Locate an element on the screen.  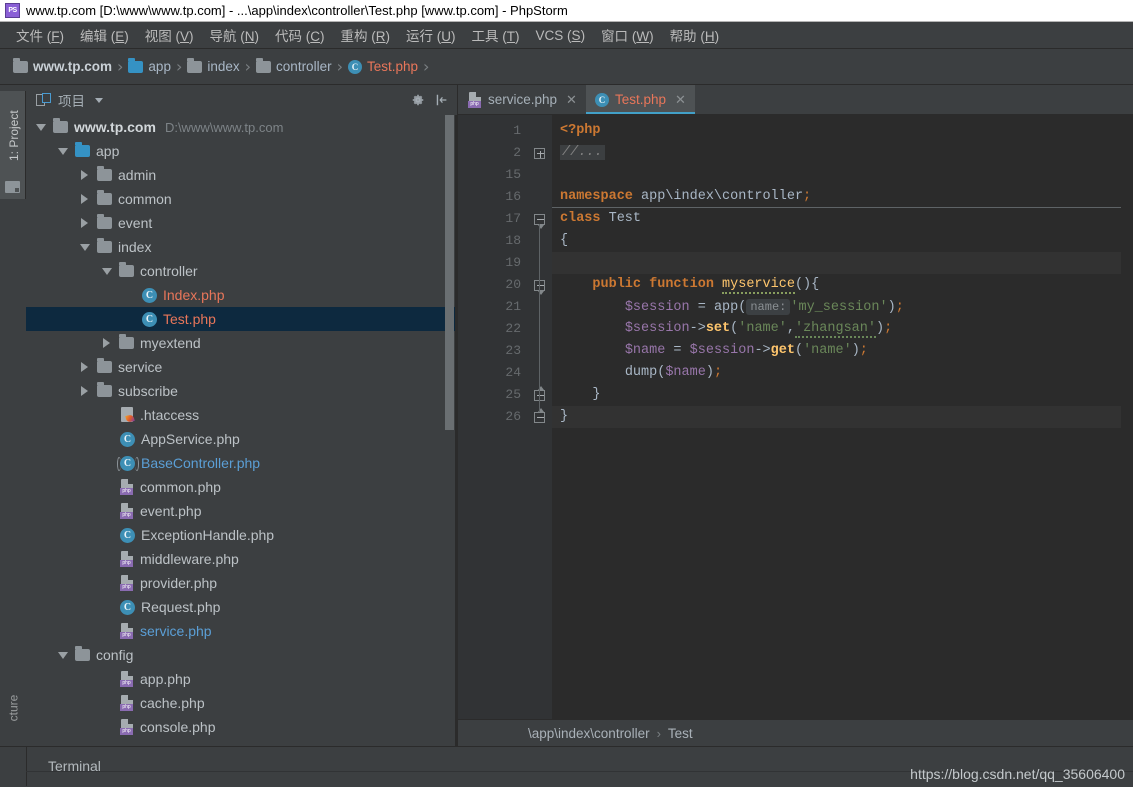
tree-item-config: config is located at coordinates (241, 655).